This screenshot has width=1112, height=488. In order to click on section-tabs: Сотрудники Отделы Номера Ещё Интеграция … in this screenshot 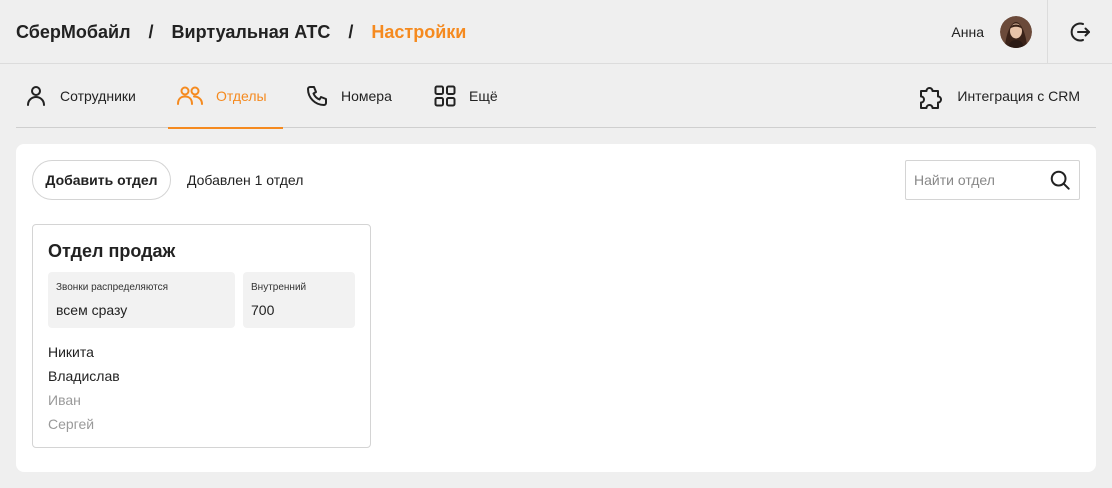, I will do `click(556, 96)`.